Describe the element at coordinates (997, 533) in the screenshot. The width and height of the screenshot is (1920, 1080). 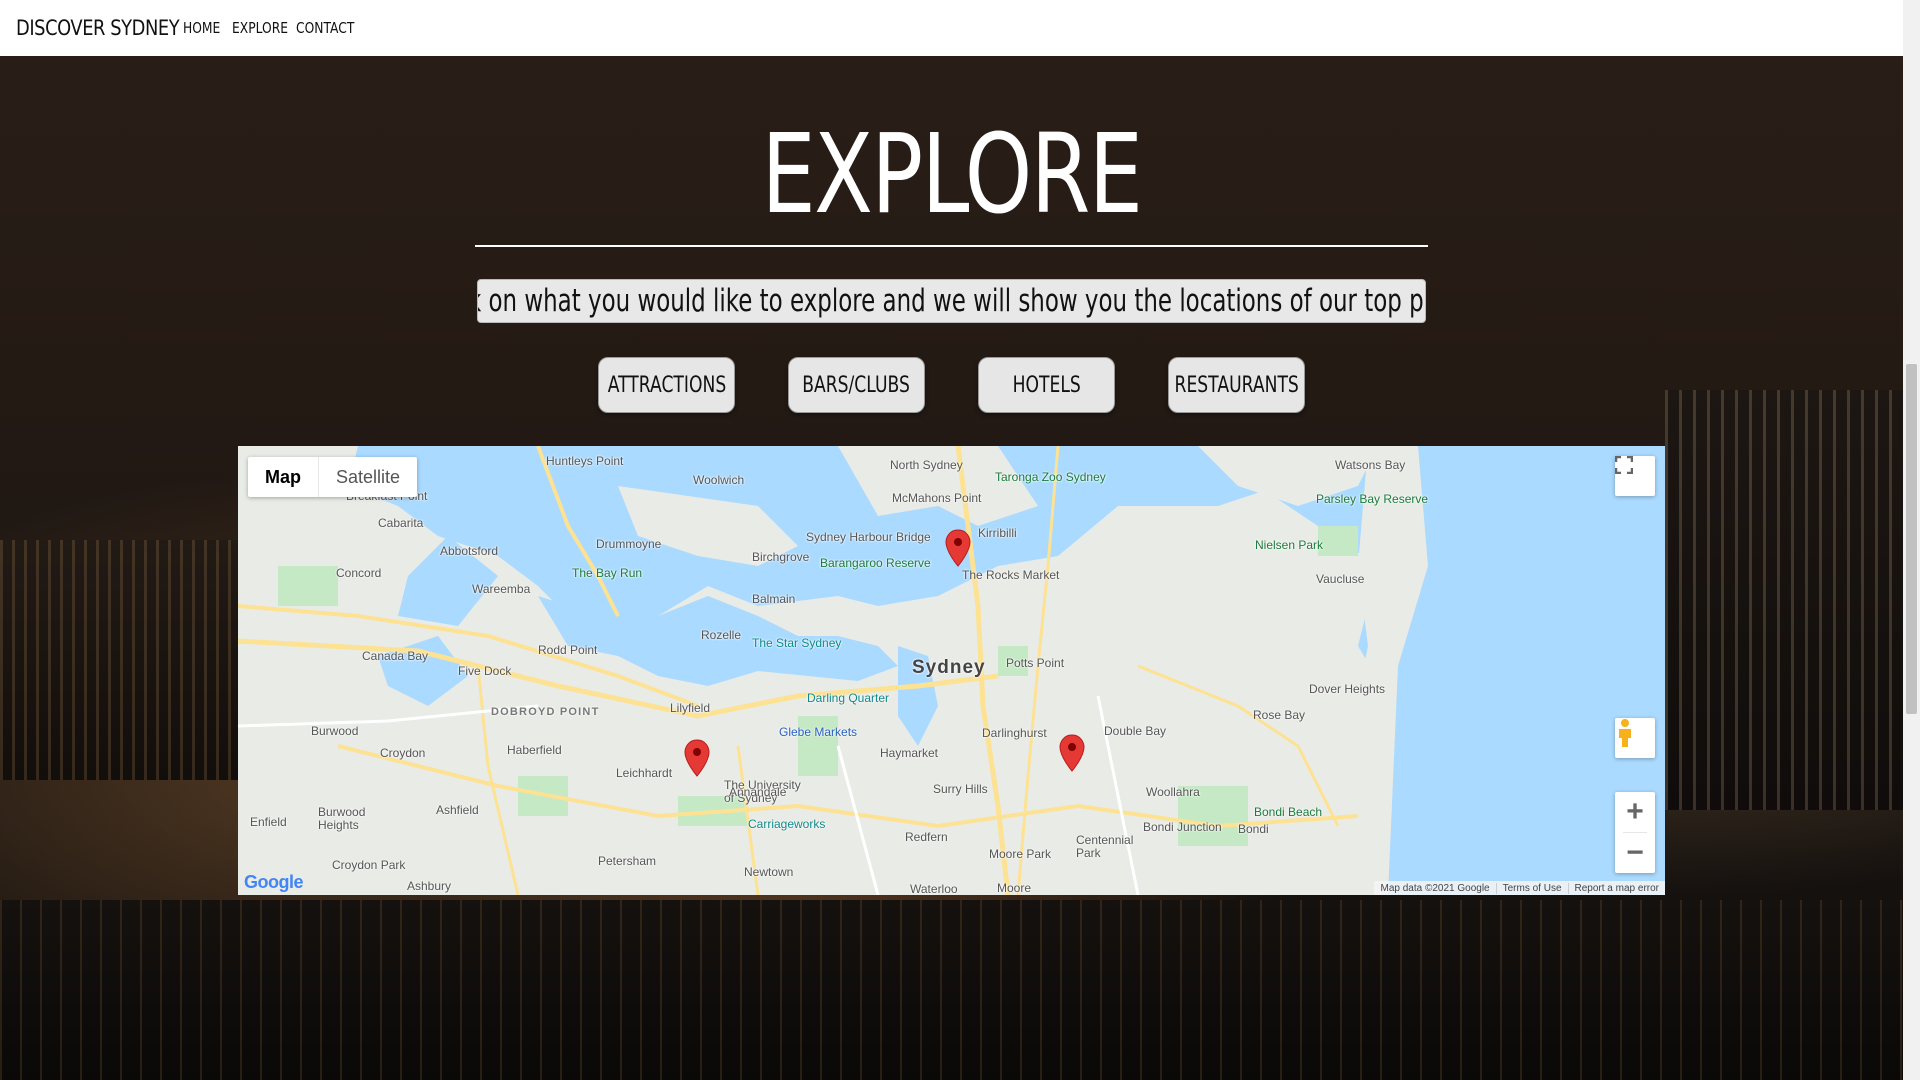
I see `map-label: Kirribilli` at that location.